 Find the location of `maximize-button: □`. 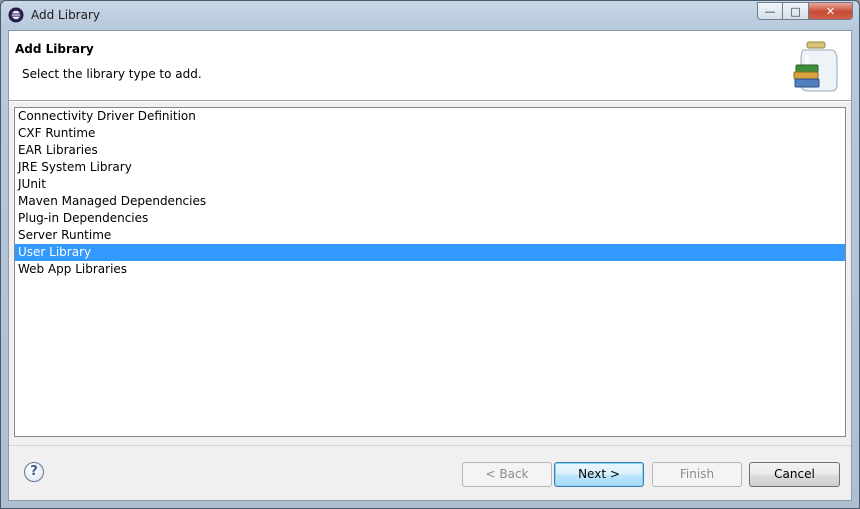

maximize-button: □ is located at coordinates (796, 11).